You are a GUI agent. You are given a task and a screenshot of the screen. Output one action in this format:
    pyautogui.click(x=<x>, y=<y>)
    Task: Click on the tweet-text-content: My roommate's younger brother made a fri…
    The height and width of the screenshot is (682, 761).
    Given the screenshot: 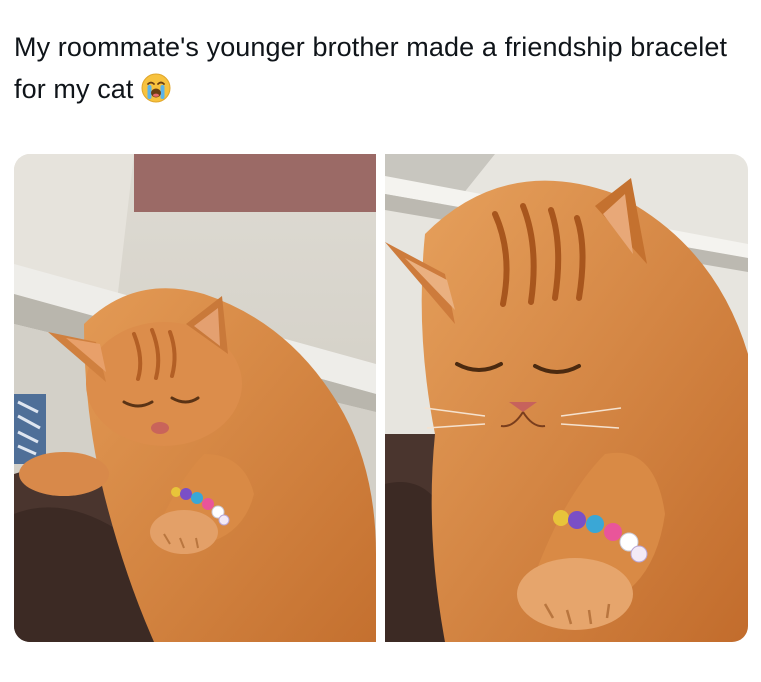 What is the action you would take?
    pyautogui.click(x=371, y=68)
    